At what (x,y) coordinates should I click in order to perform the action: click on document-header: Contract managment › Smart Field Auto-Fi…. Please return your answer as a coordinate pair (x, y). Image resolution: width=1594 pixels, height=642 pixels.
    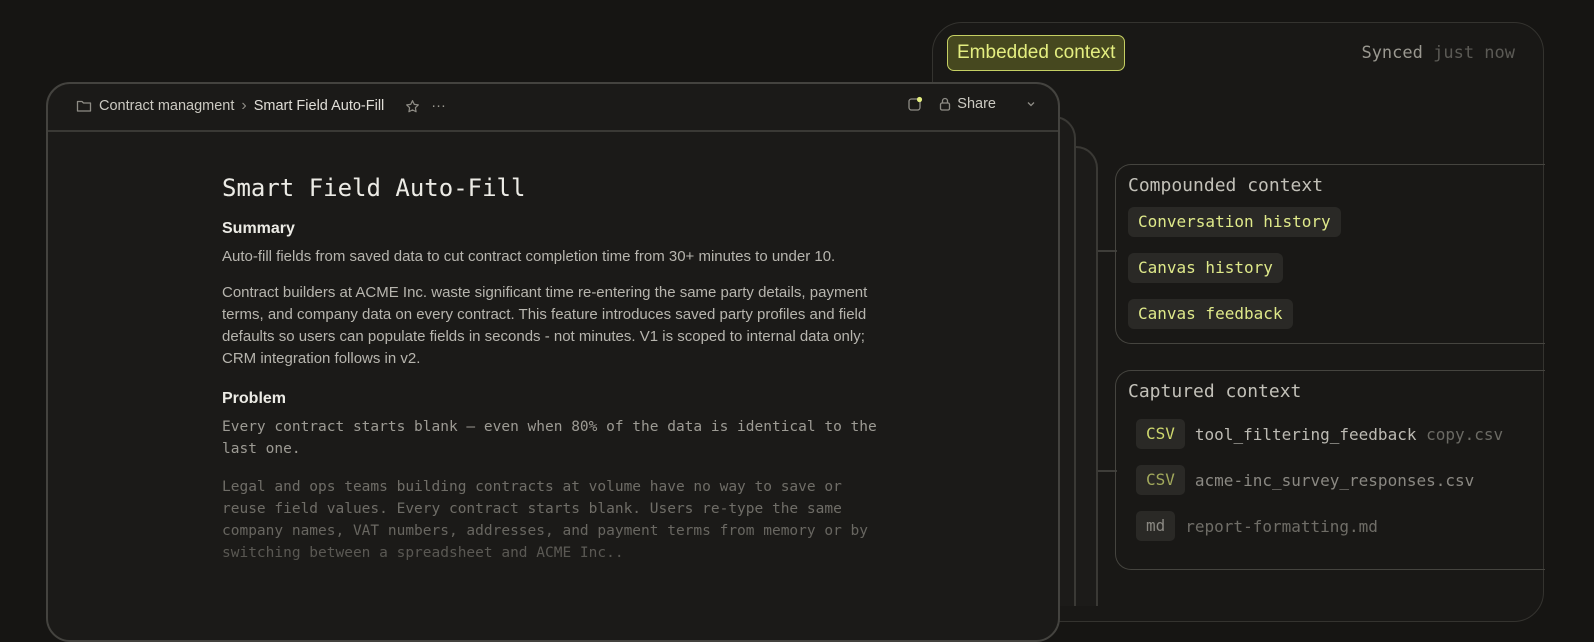
    Looking at the image, I should click on (553, 108).